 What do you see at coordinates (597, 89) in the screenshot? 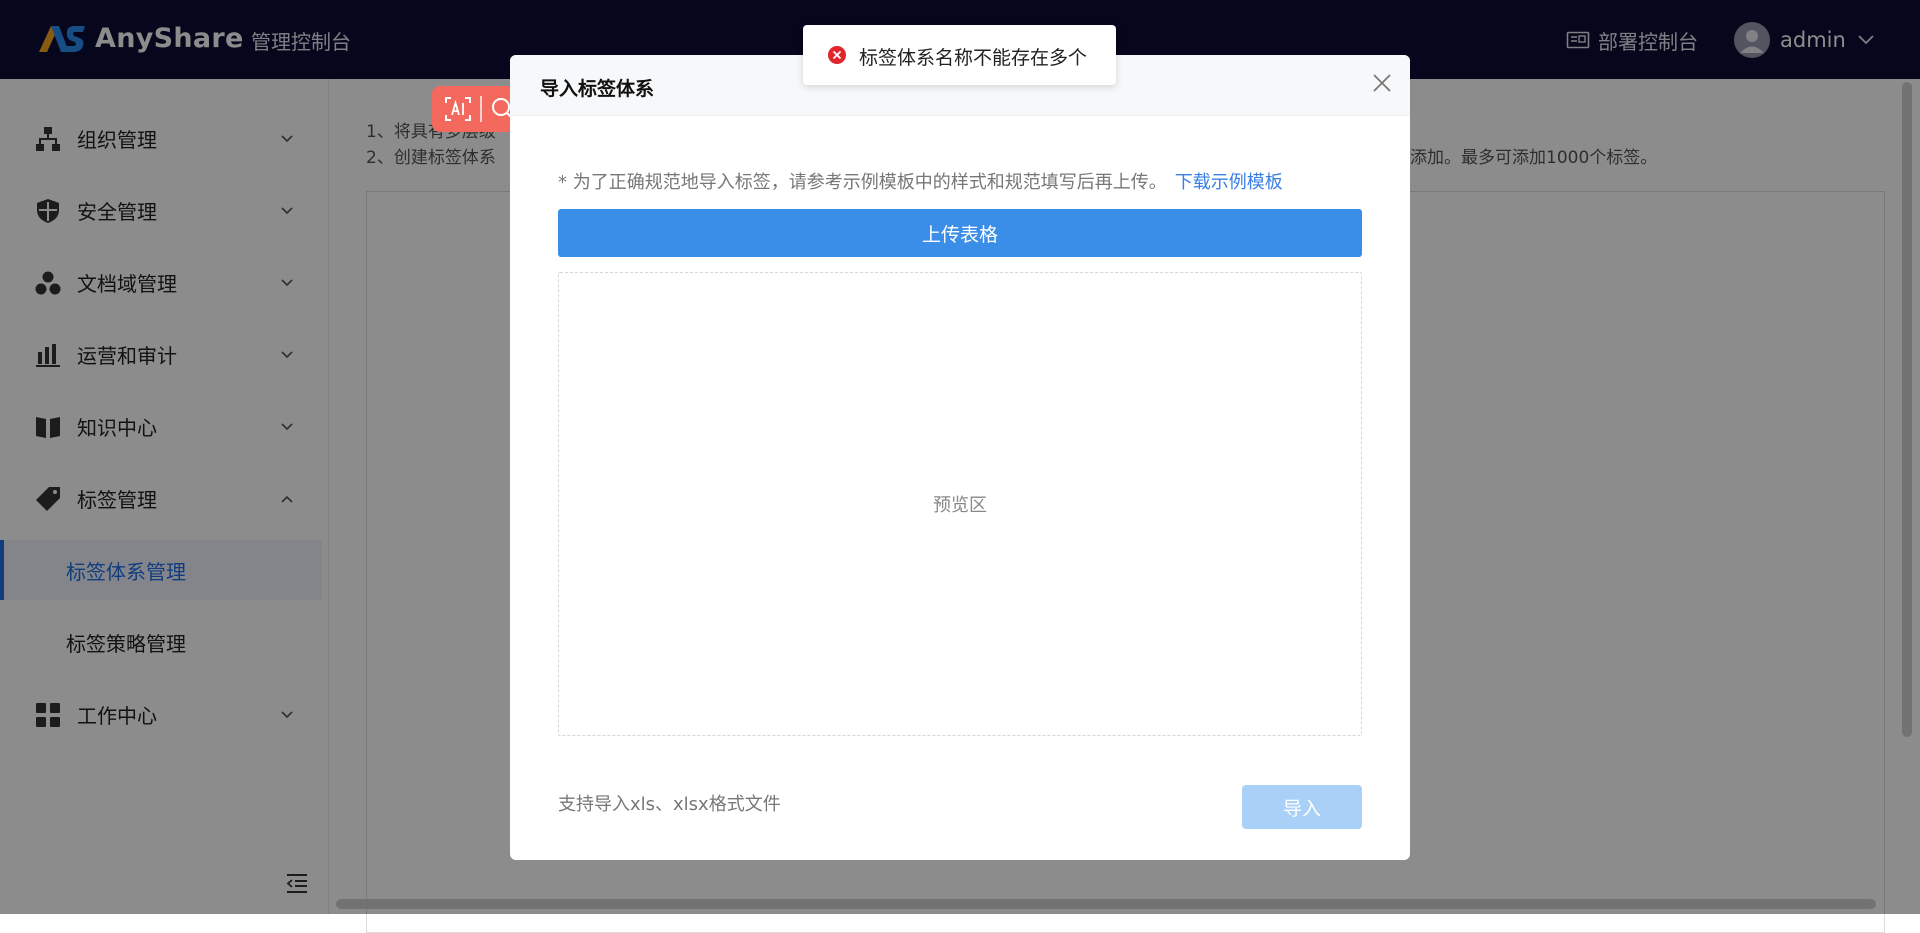
I see `dialog-title: 导入标签体系` at bounding box center [597, 89].